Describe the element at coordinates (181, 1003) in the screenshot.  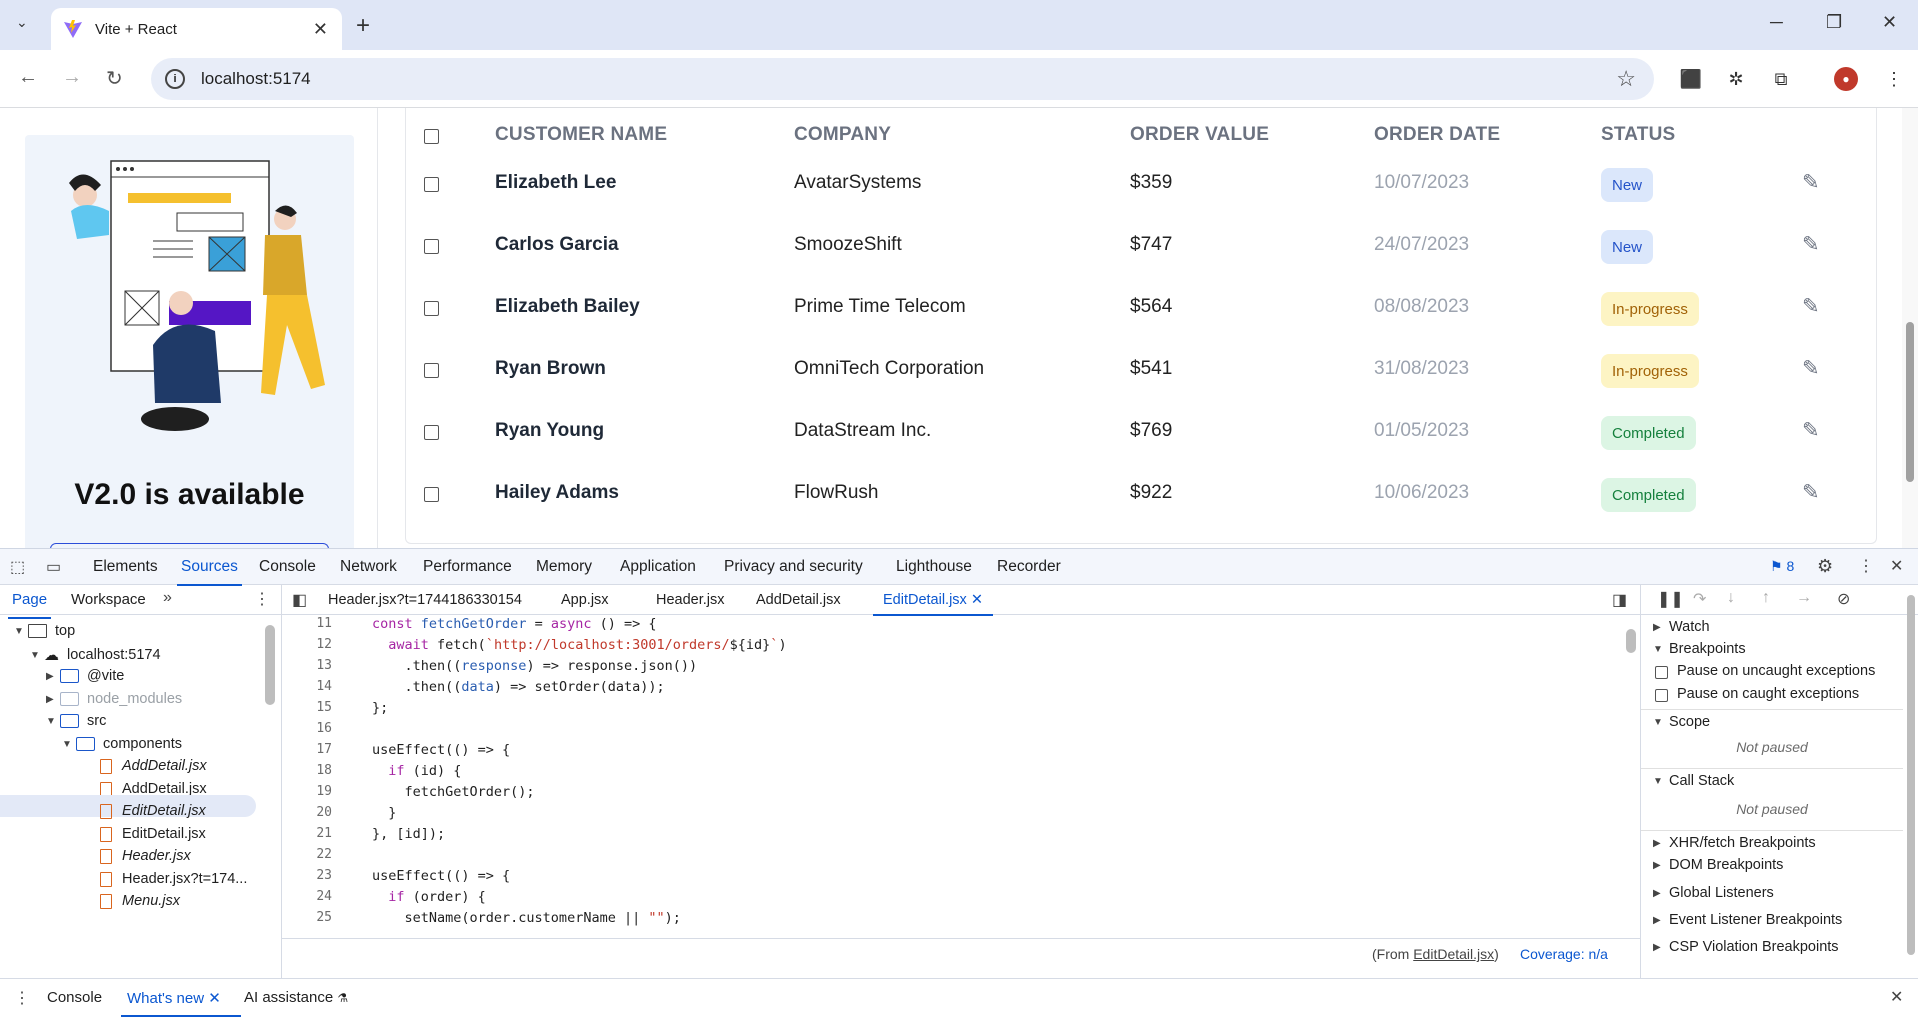
I see `drawer-tab-whats-new: What's new ✕` at that location.